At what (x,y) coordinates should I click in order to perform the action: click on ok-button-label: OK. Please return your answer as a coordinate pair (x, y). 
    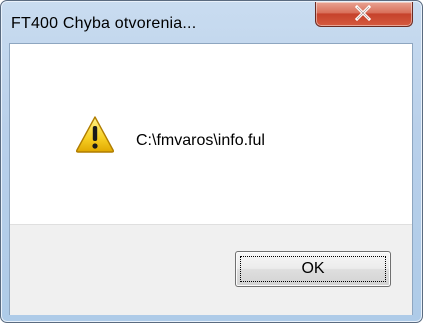
    Looking at the image, I should click on (313, 268).